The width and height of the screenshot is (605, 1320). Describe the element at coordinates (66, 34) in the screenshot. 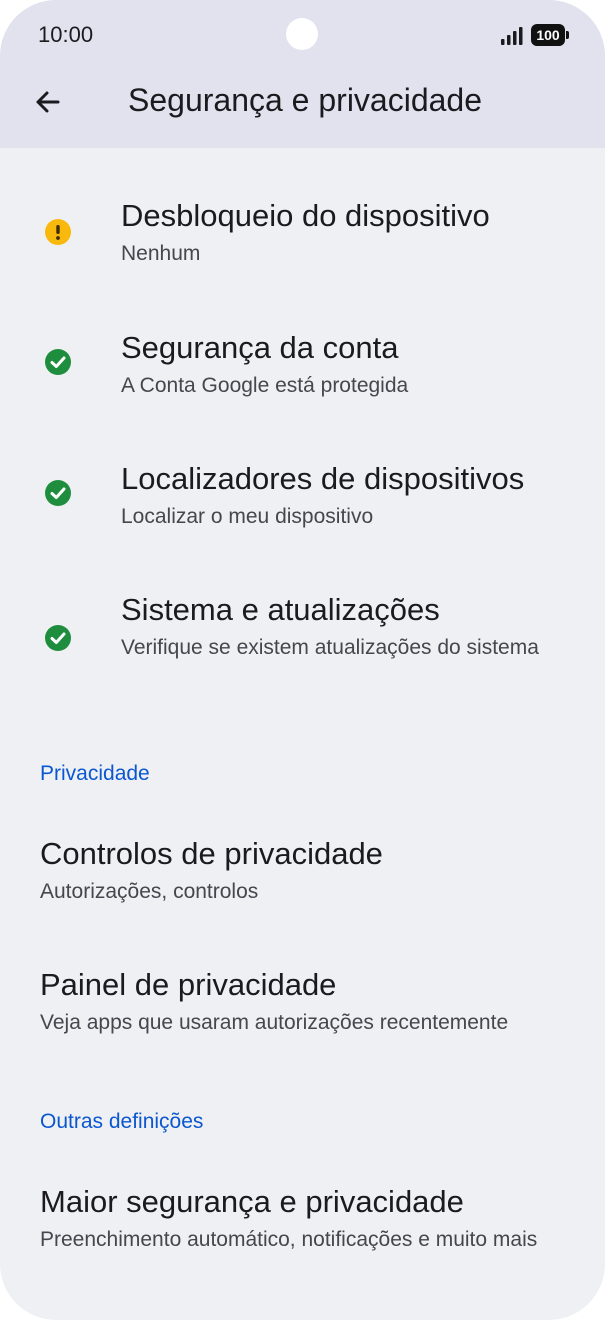

I see `status-time: 10:00` at that location.